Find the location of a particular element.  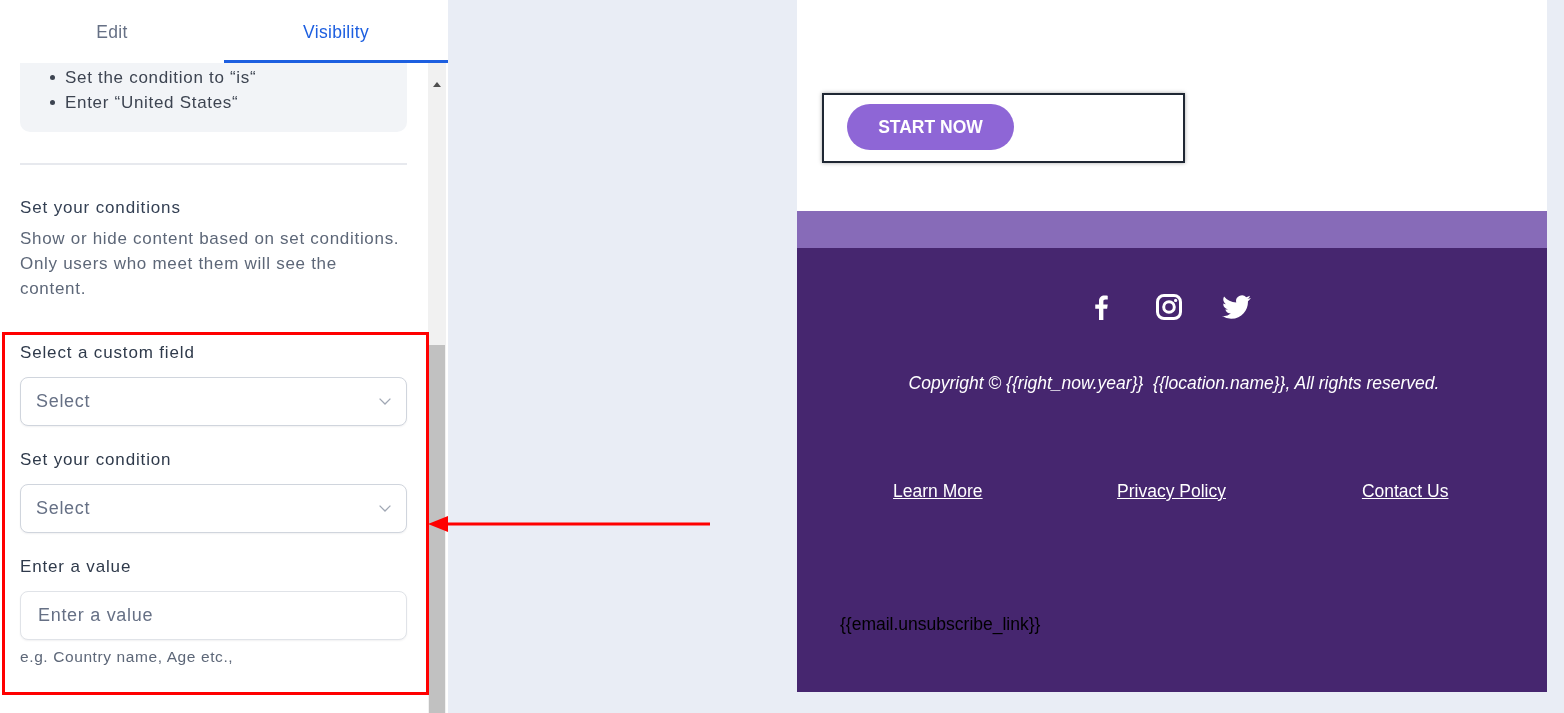

twitter-bird-icon is located at coordinates (1236, 307).